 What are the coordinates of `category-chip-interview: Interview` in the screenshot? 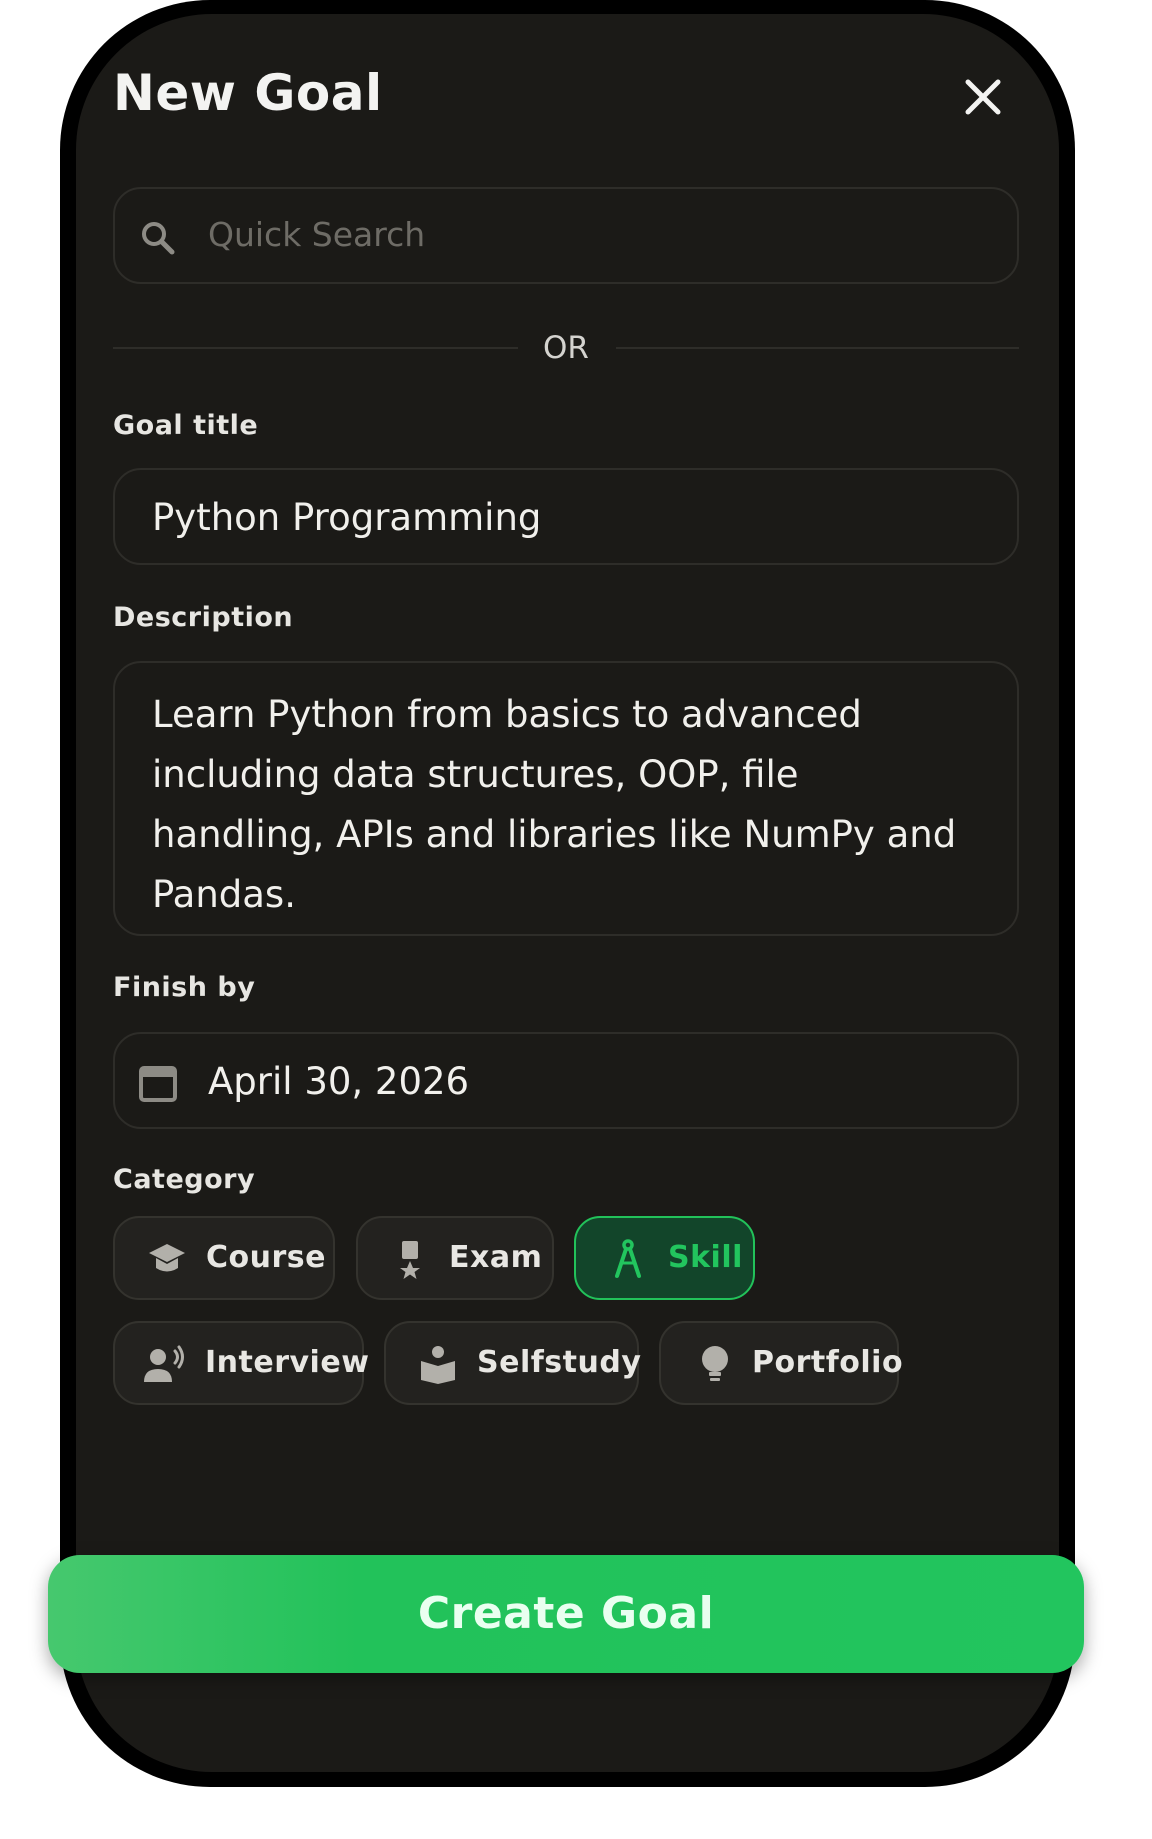 It's located at (241, 1363).